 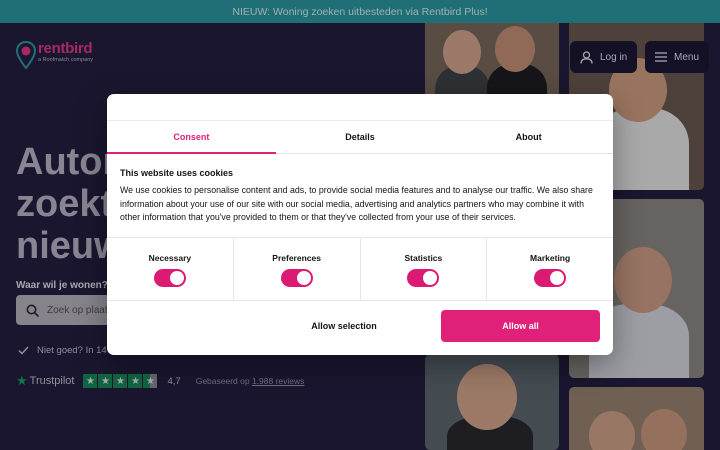 I want to click on tab-about: About, so click(x=528, y=137).